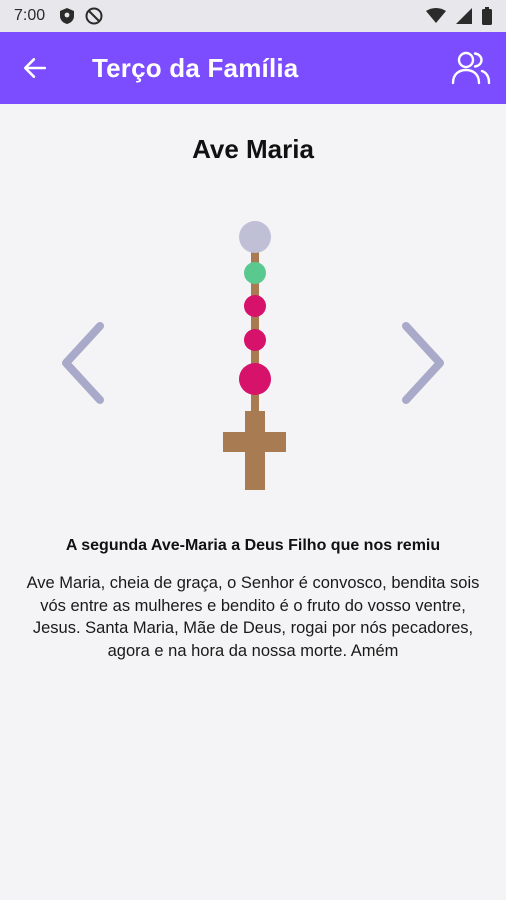 The width and height of the screenshot is (506, 900). Describe the element at coordinates (195, 67) in the screenshot. I see `app-title: Terço da Família` at that location.